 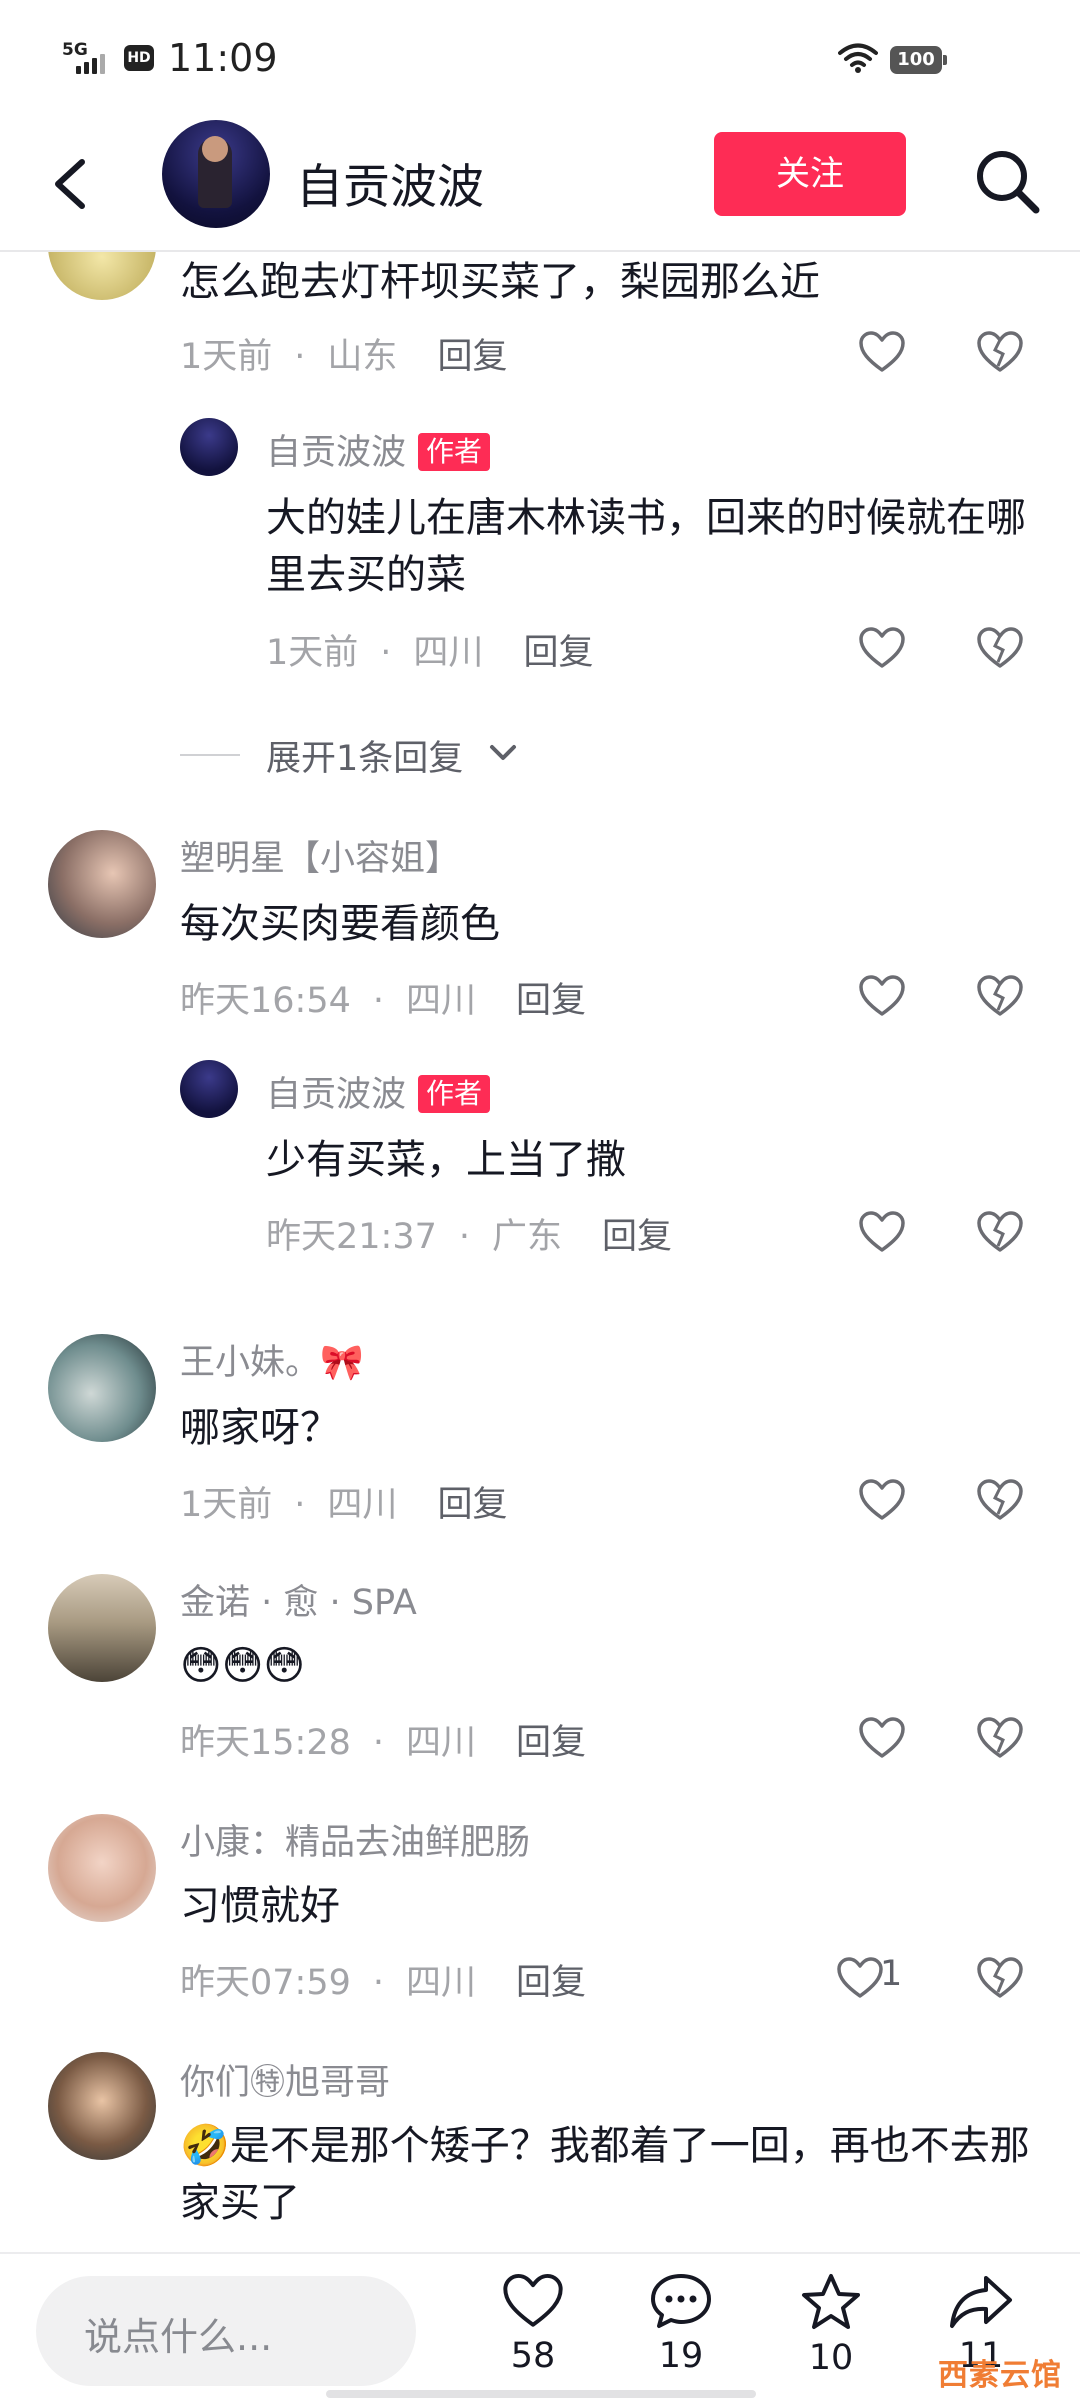 I want to click on comment-nickname: 王小妹。🎀, so click(x=272, y=1359).